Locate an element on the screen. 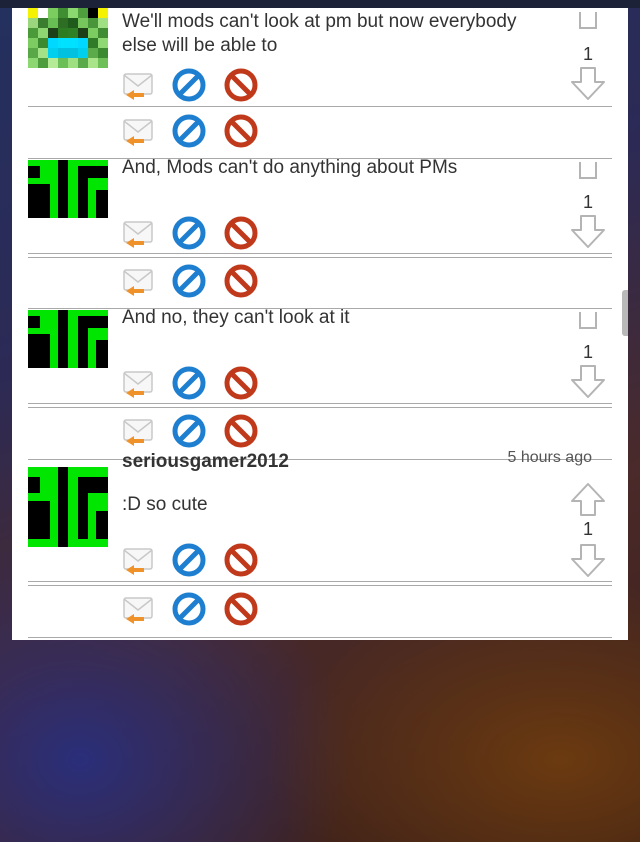 This screenshot has width=640, height=842. comment: And, Mods can't do anything about PMs 1 is located at coordinates (320, 205).